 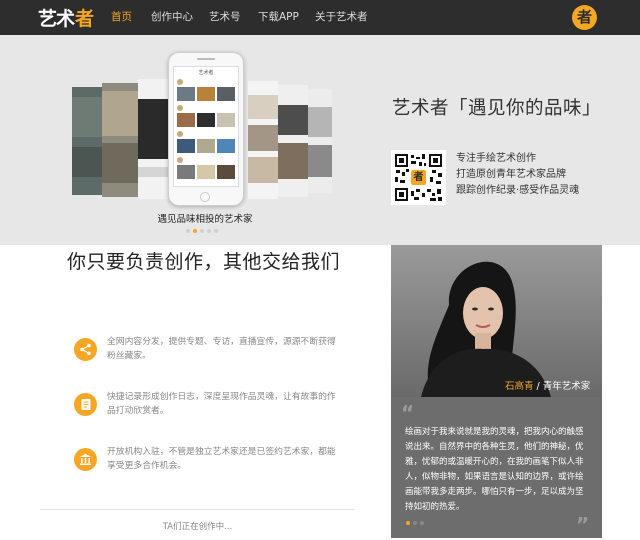 I want to click on banner-slogan: 艺术者「遇见你的品味」, so click(x=497, y=108).